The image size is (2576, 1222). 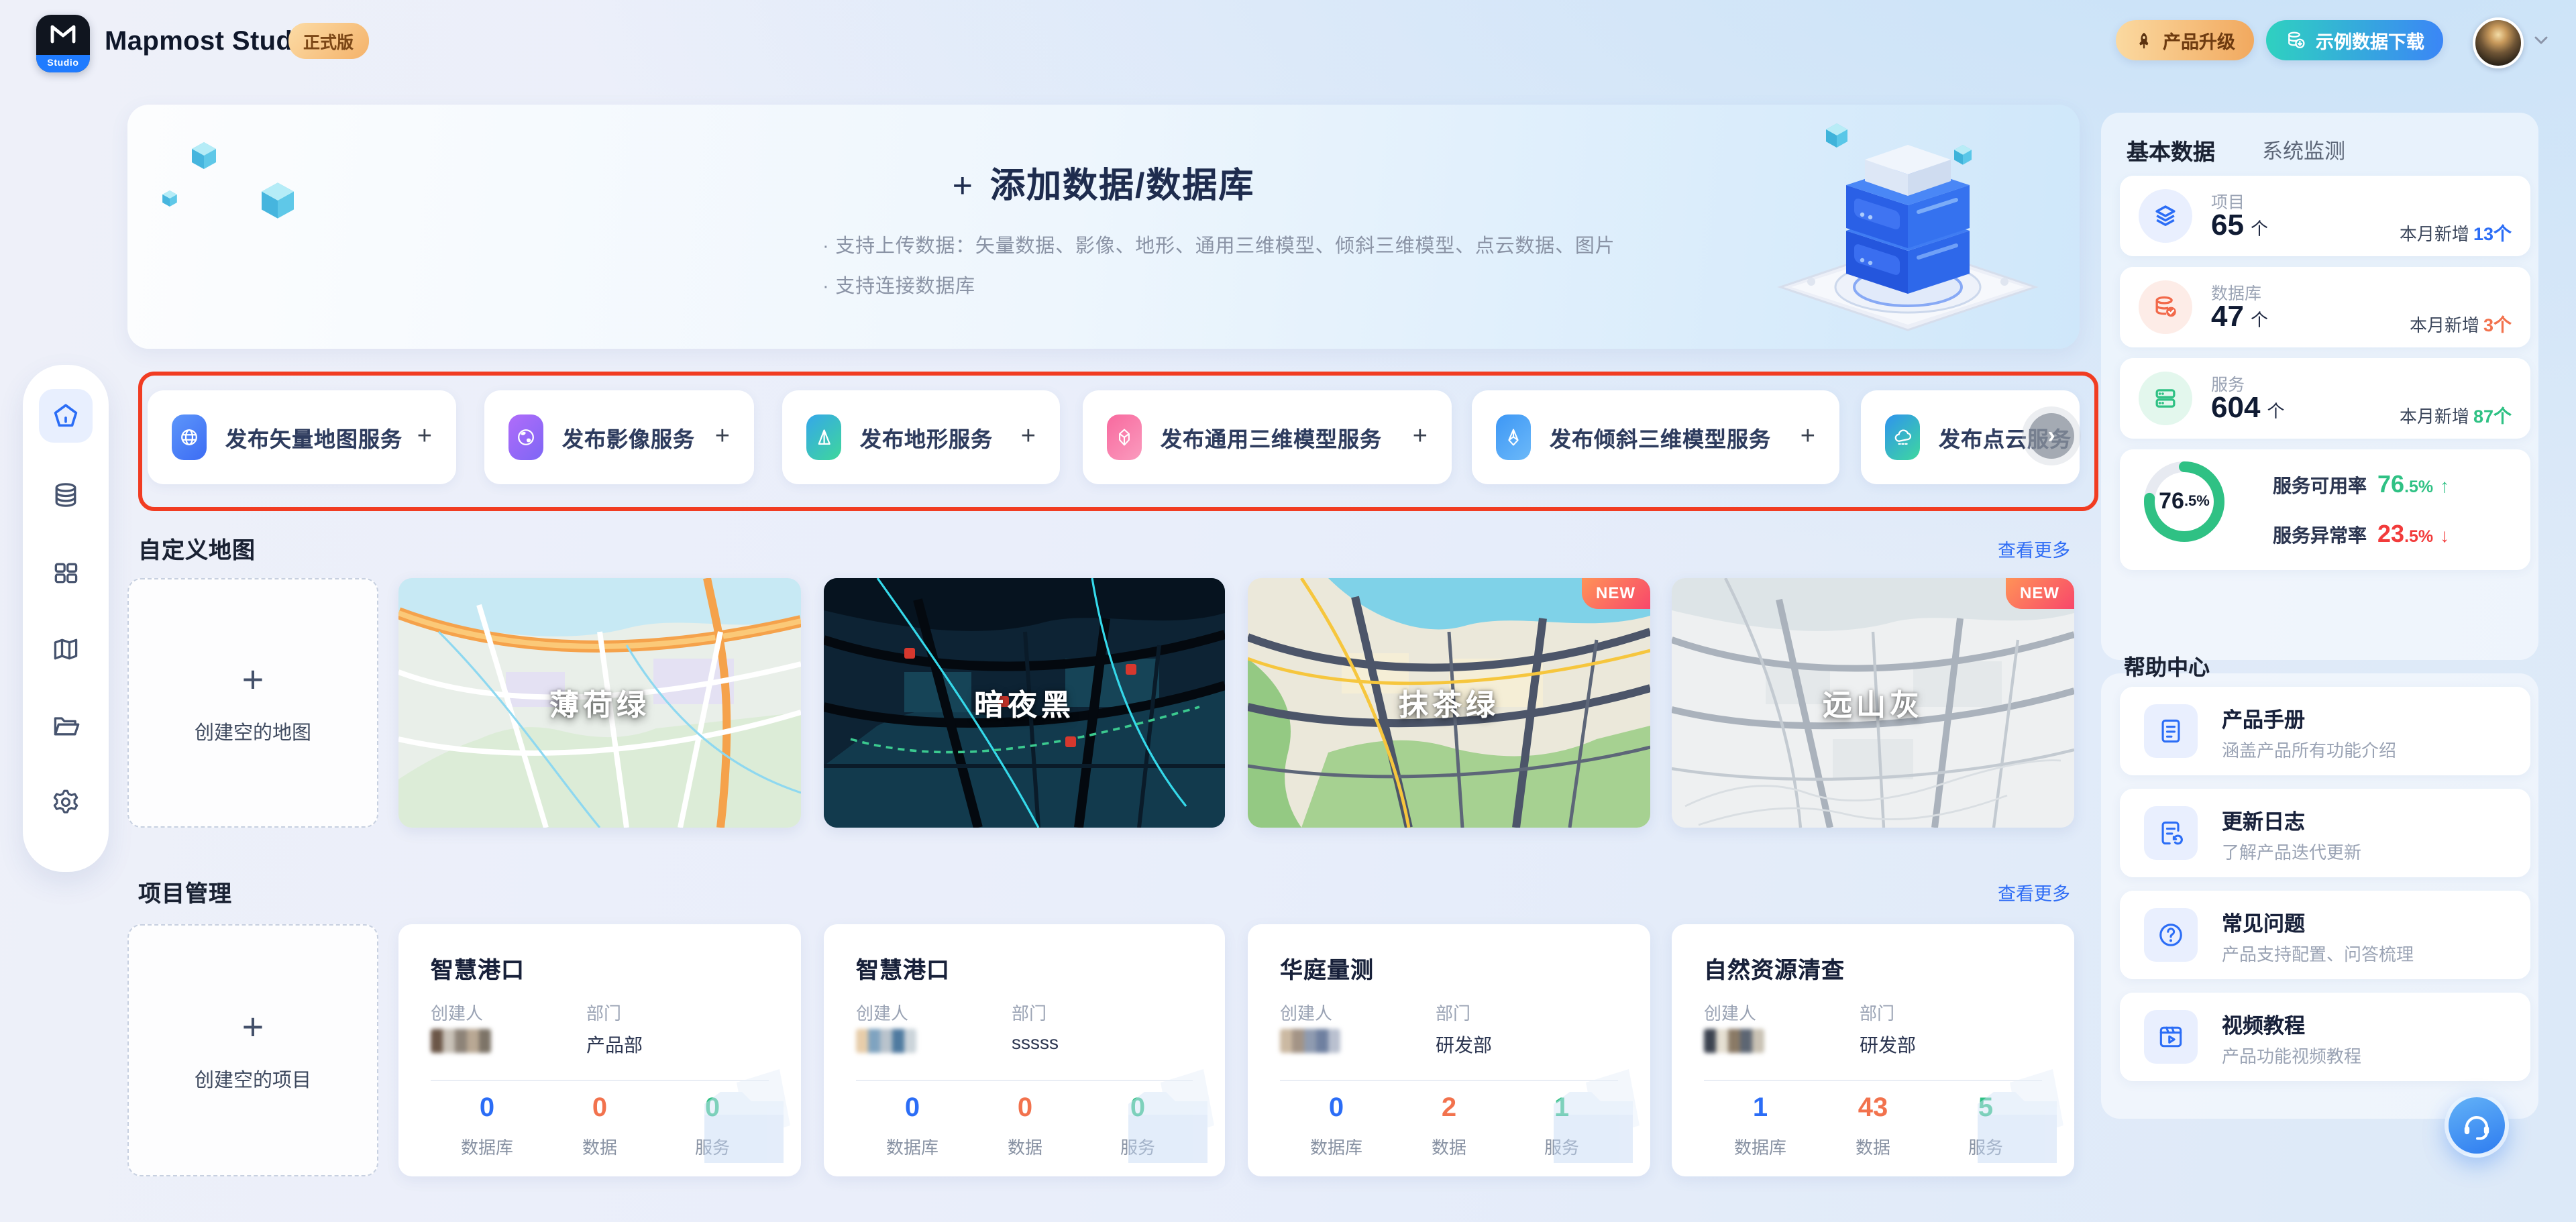 I want to click on map-style-card-gray: 远山灰 NEW, so click(x=1873, y=703).